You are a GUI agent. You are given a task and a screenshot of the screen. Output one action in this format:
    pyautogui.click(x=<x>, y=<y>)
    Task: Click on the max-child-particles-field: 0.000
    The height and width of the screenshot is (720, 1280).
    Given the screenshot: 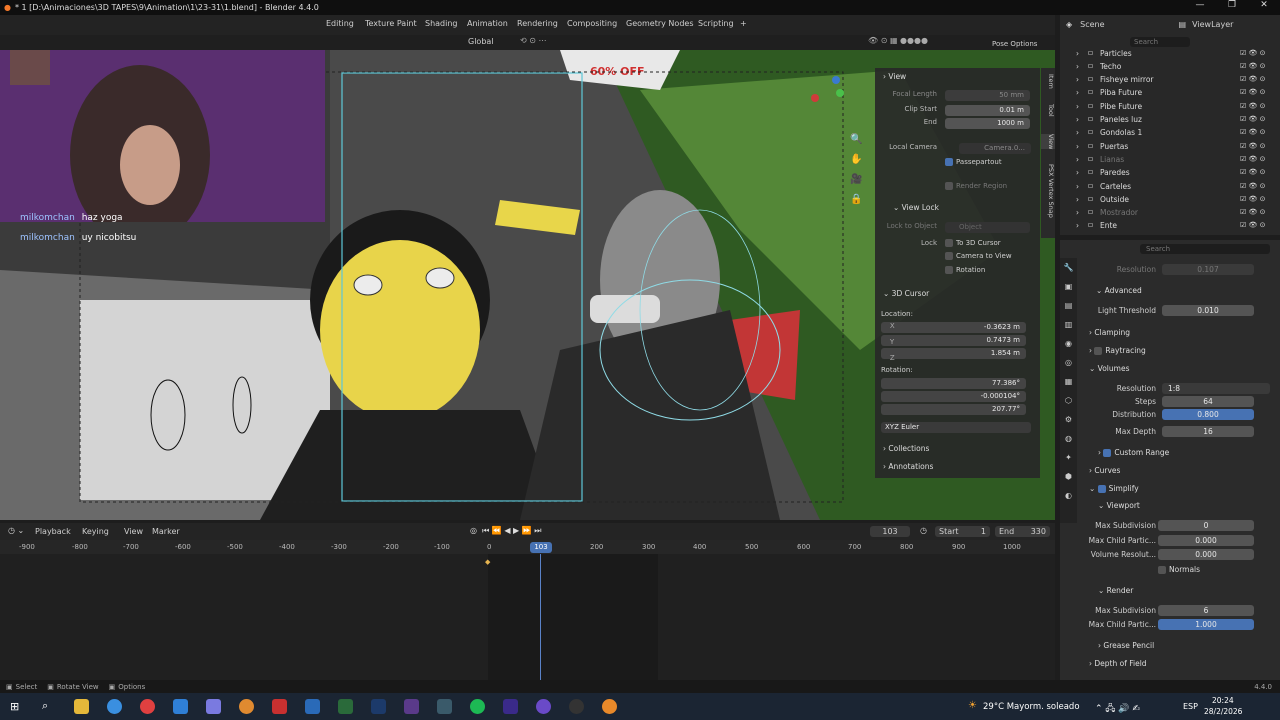 What is the action you would take?
    pyautogui.click(x=1206, y=540)
    